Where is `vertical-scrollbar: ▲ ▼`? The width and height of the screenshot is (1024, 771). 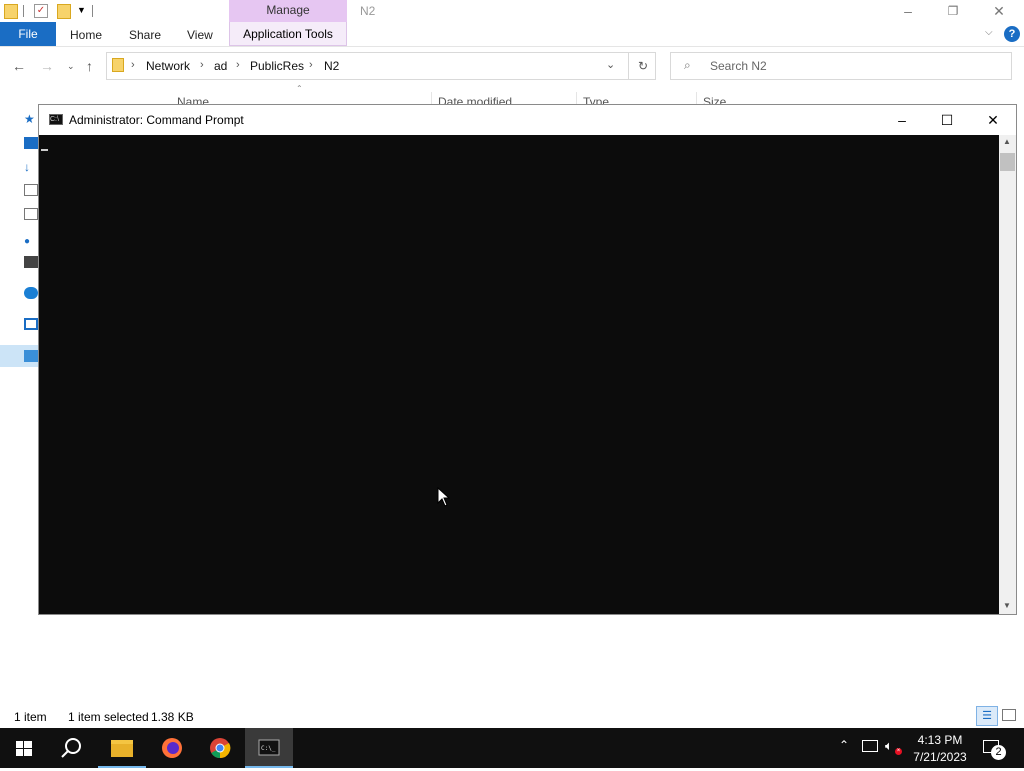
vertical-scrollbar: ▲ ▼ is located at coordinates (1007, 374).